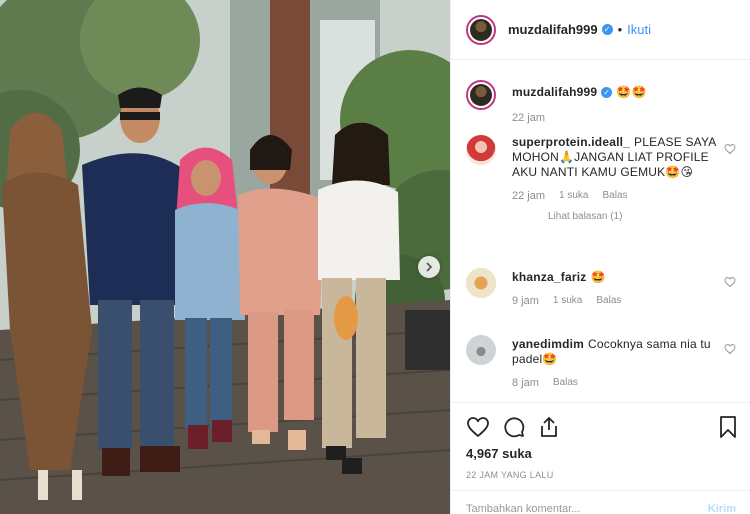 The width and height of the screenshot is (750, 514). Describe the element at coordinates (553, 29) in the screenshot. I see `header-username: muzdalifah999` at that location.